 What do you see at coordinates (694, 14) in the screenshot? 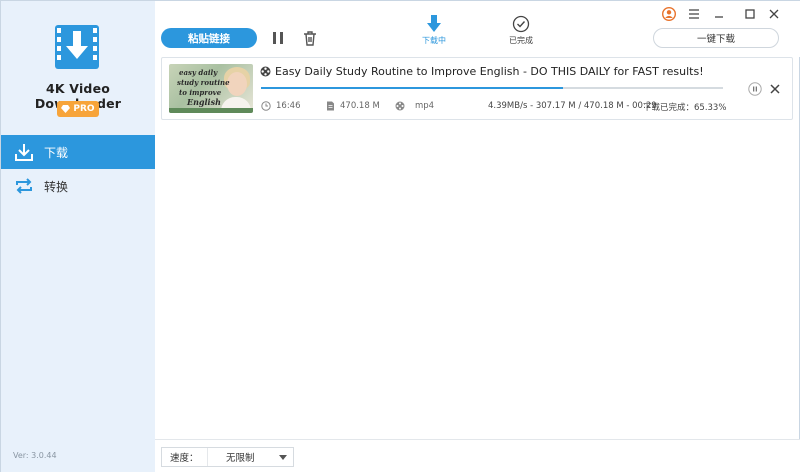
I see `menu-icon` at bounding box center [694, 14].